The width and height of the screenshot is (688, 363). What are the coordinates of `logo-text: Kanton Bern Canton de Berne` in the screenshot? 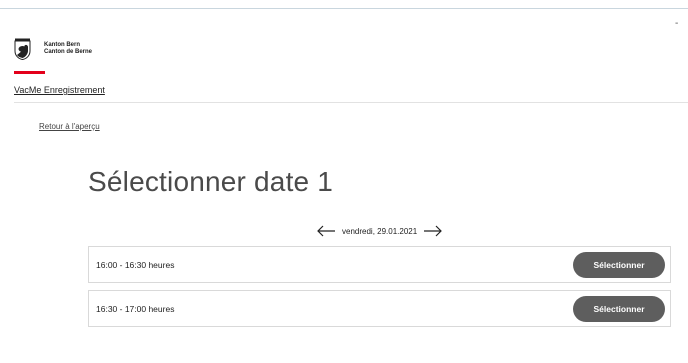 It's located at (68, 49).